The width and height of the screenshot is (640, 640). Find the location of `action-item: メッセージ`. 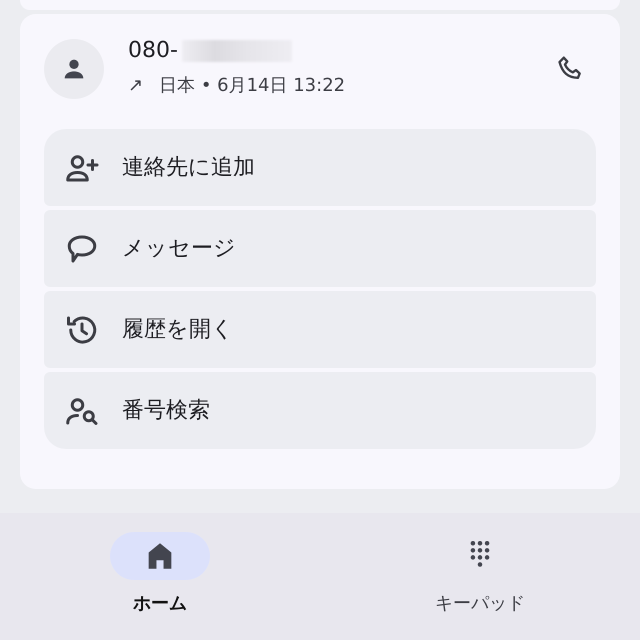

action-item: メッセージ is located at coordinates (320, 248).